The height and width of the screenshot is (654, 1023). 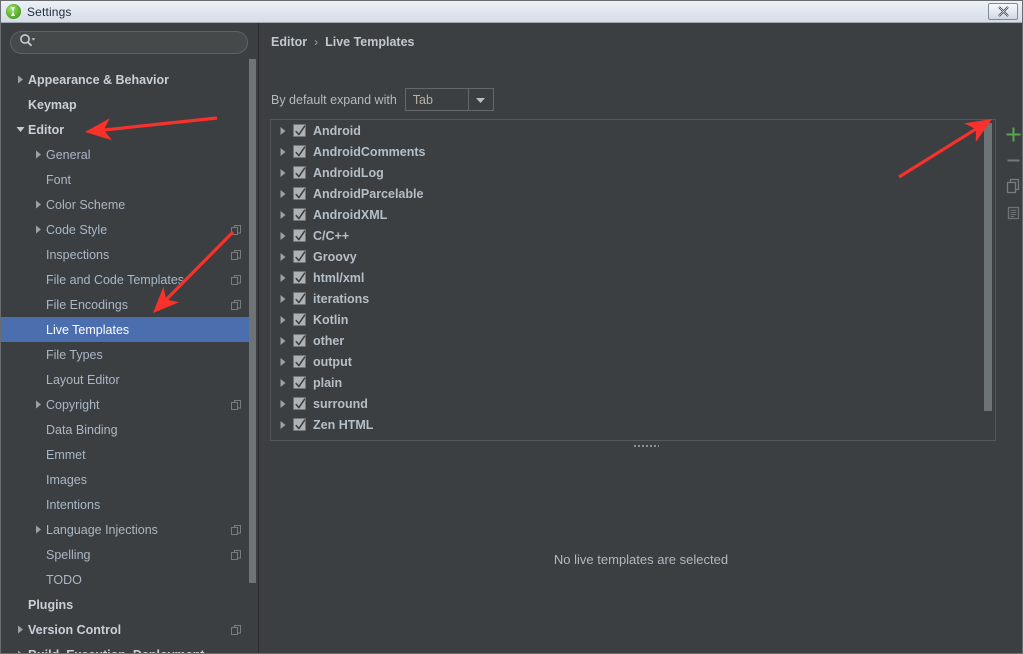 What do you see at coordinates (125, 129) in the screenshot?
I see `sidebar-item-editor: Editor` at bounding box center [125, 129].